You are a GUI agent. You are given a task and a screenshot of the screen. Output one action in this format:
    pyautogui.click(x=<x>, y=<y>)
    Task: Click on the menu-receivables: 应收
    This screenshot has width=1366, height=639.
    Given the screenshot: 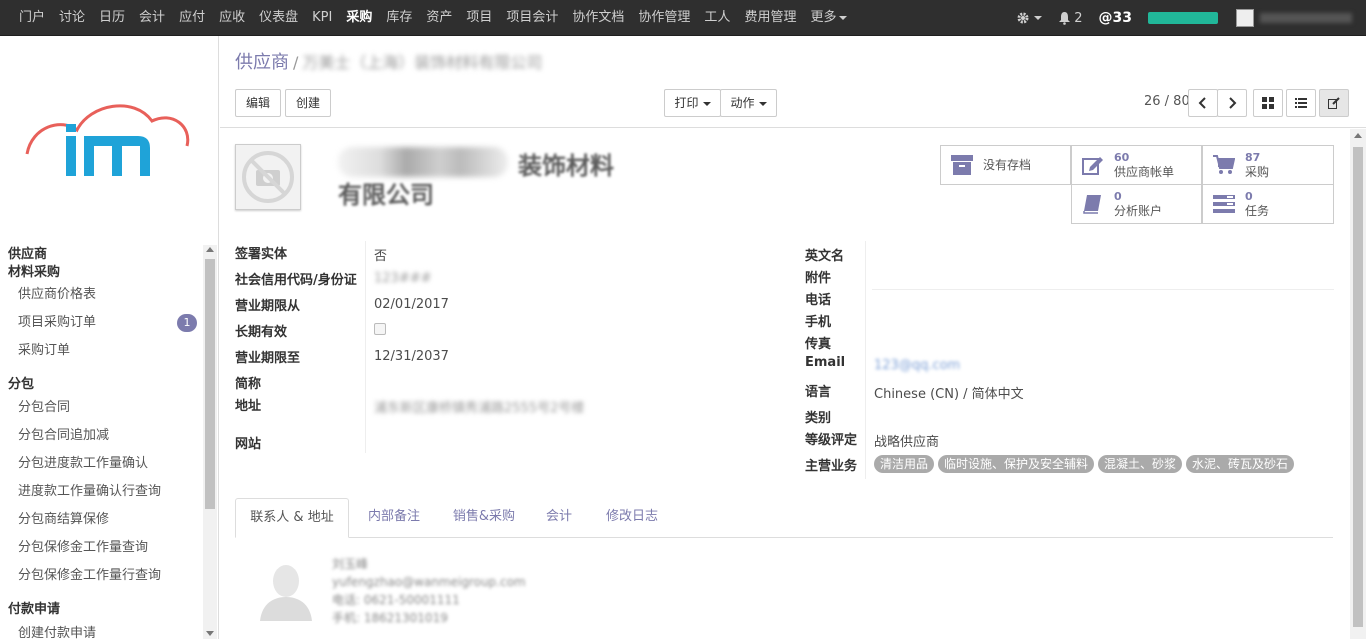 What is the action you would take?
    pyautogui.click(x=232, y=18)
    